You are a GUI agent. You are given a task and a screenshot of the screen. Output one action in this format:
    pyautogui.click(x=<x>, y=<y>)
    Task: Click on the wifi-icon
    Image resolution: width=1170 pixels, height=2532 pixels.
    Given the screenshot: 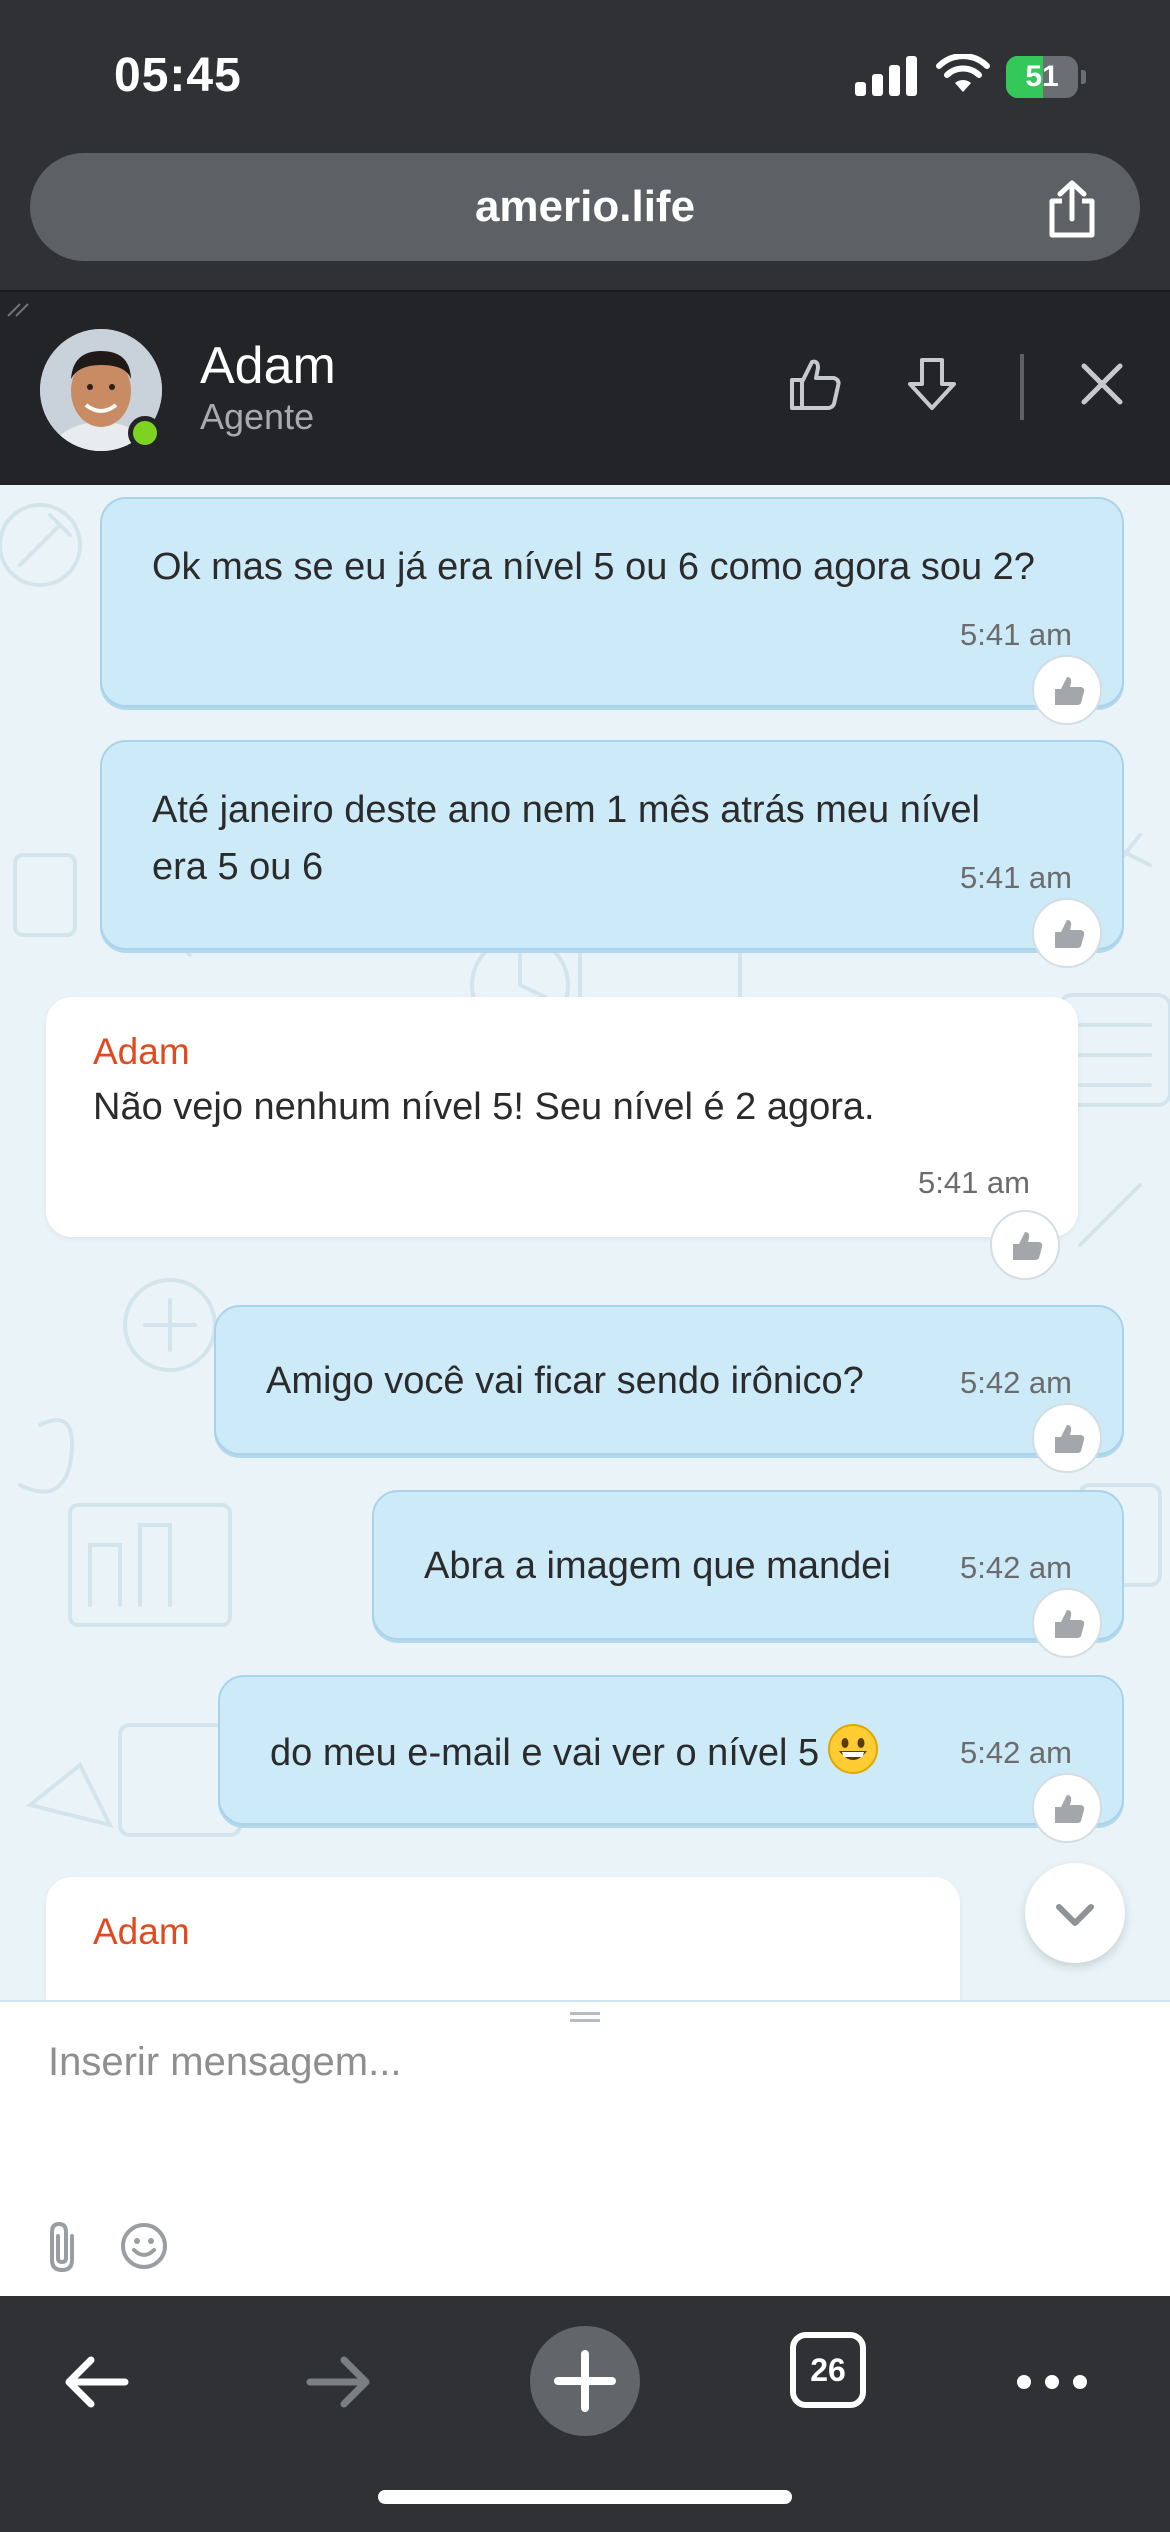 What is the action you would take?
    pyautogui.click(x=963, y=73)
    